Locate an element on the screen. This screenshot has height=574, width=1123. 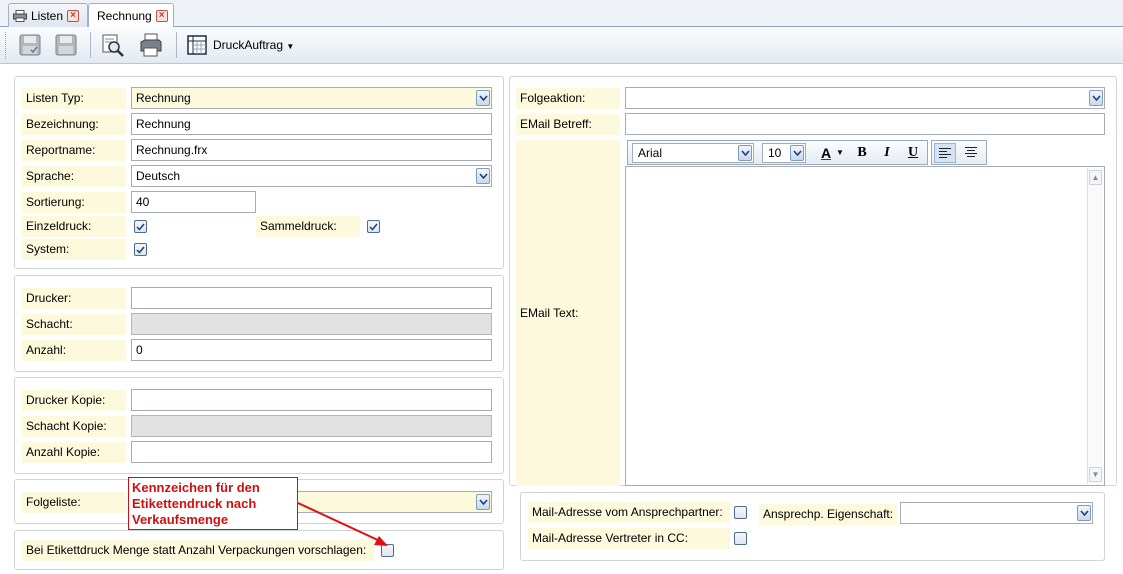
print-preview-button is located at coordinates (113, 45).